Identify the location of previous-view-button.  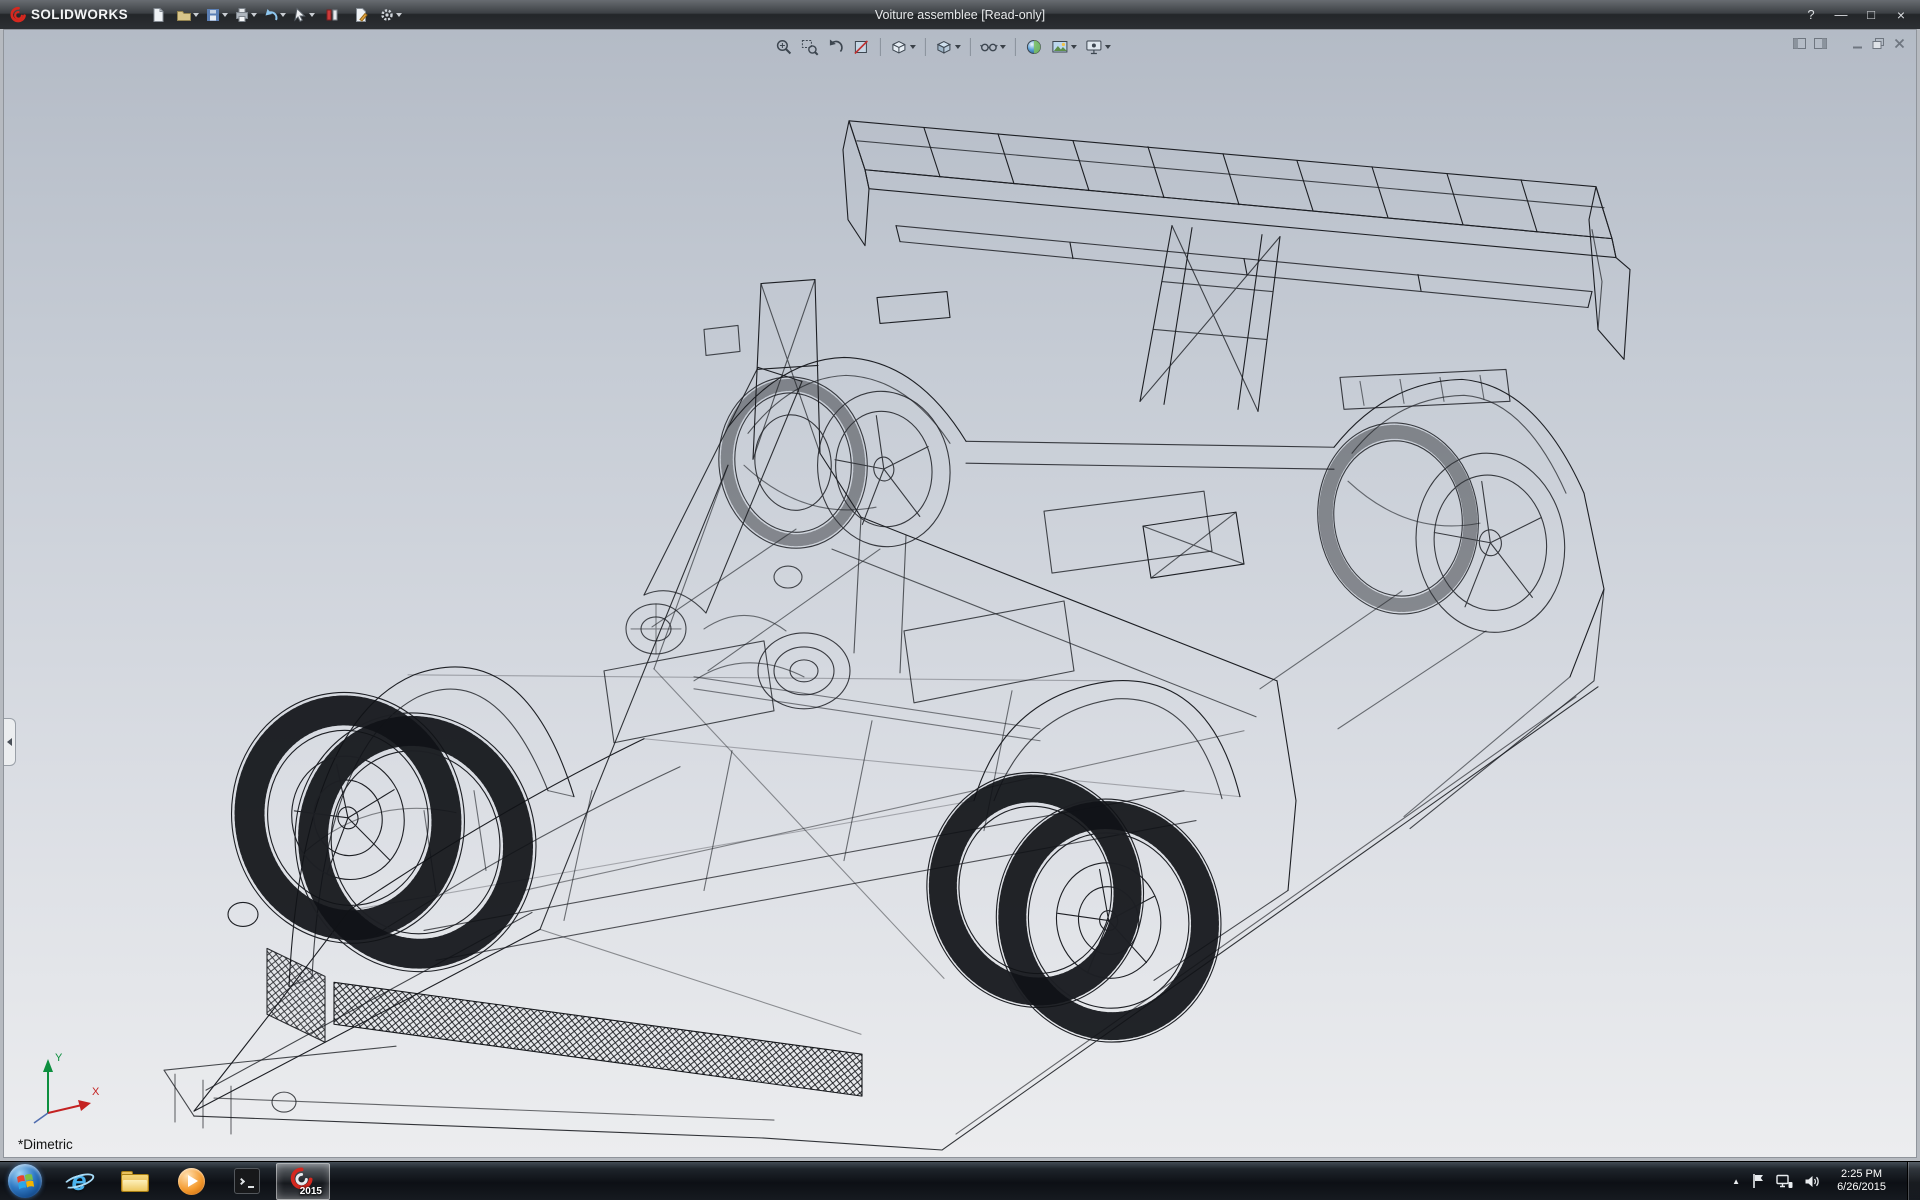
(836, 47).